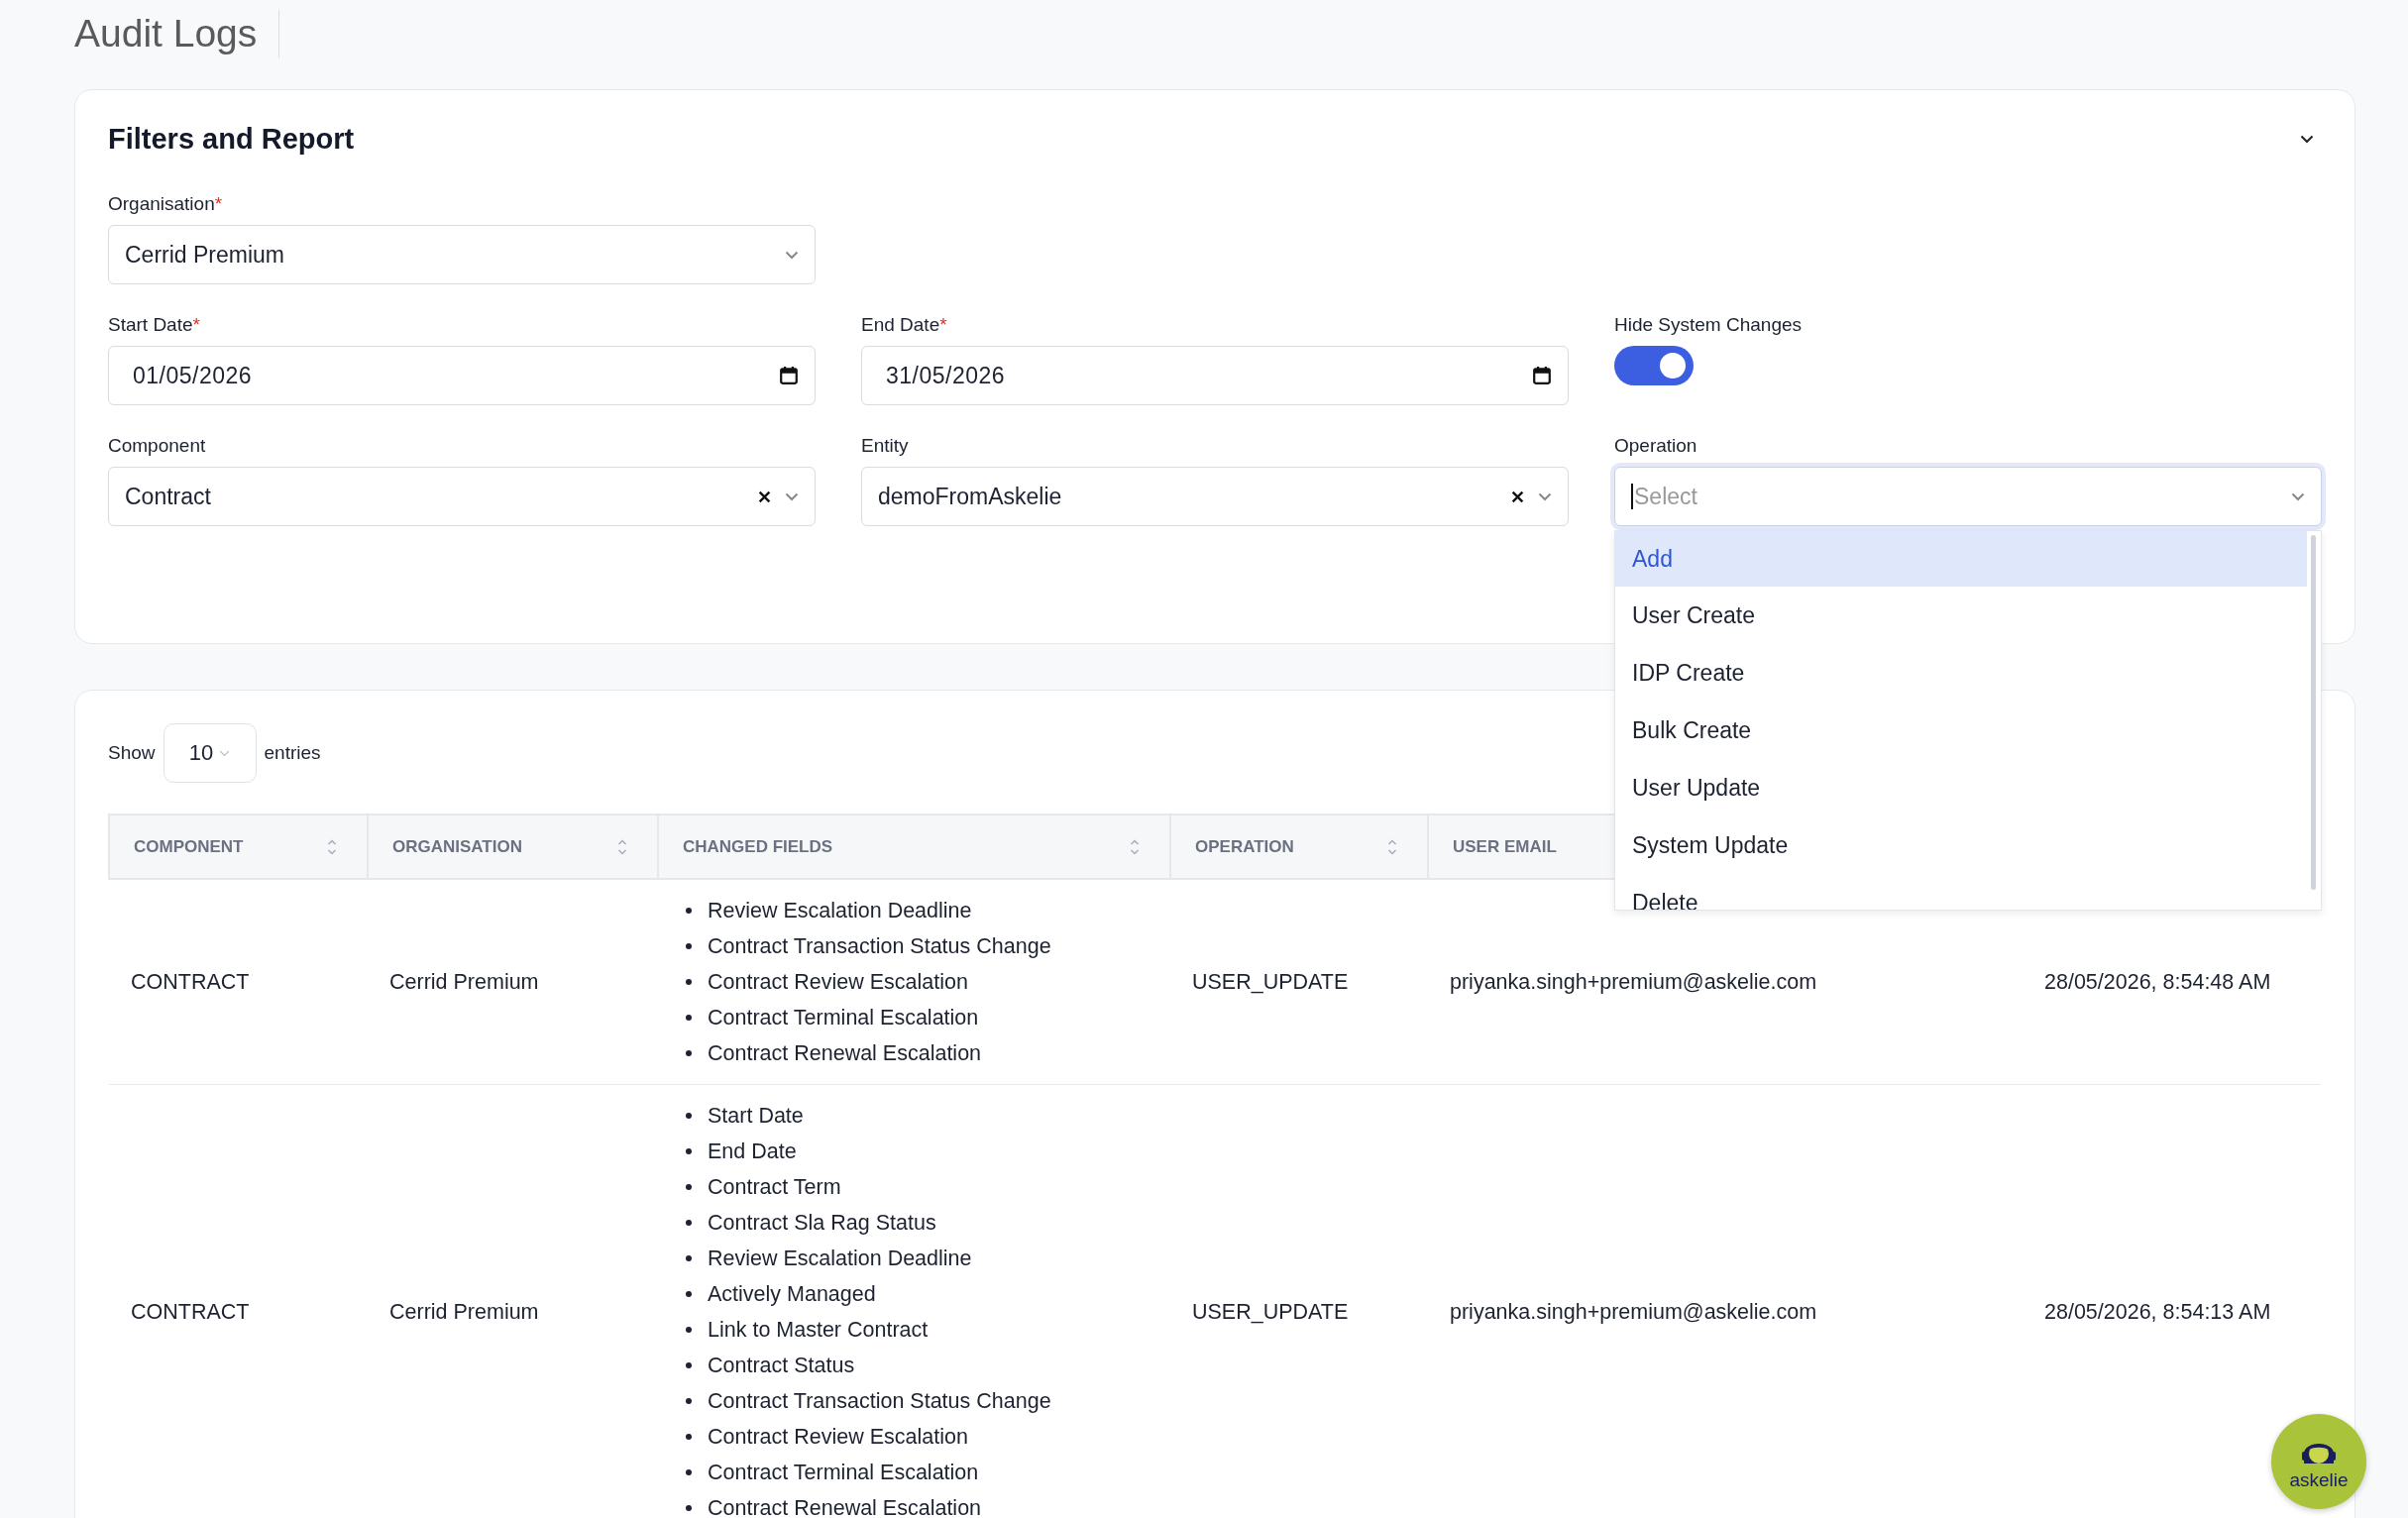 The width and height of the screenshot is (2408, 1518). I want to click on changed-field: Start Date, so click(756, 1116).